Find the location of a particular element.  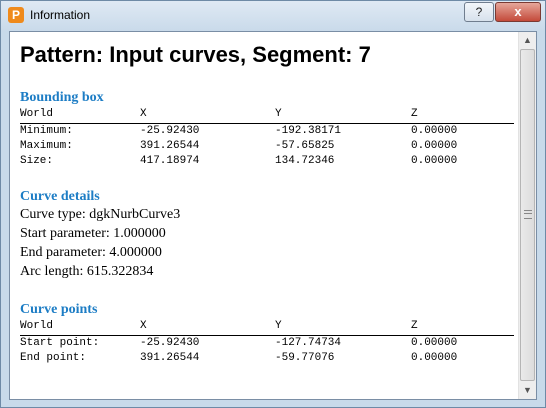

app-icon: P is located at coordinates (16, 15).